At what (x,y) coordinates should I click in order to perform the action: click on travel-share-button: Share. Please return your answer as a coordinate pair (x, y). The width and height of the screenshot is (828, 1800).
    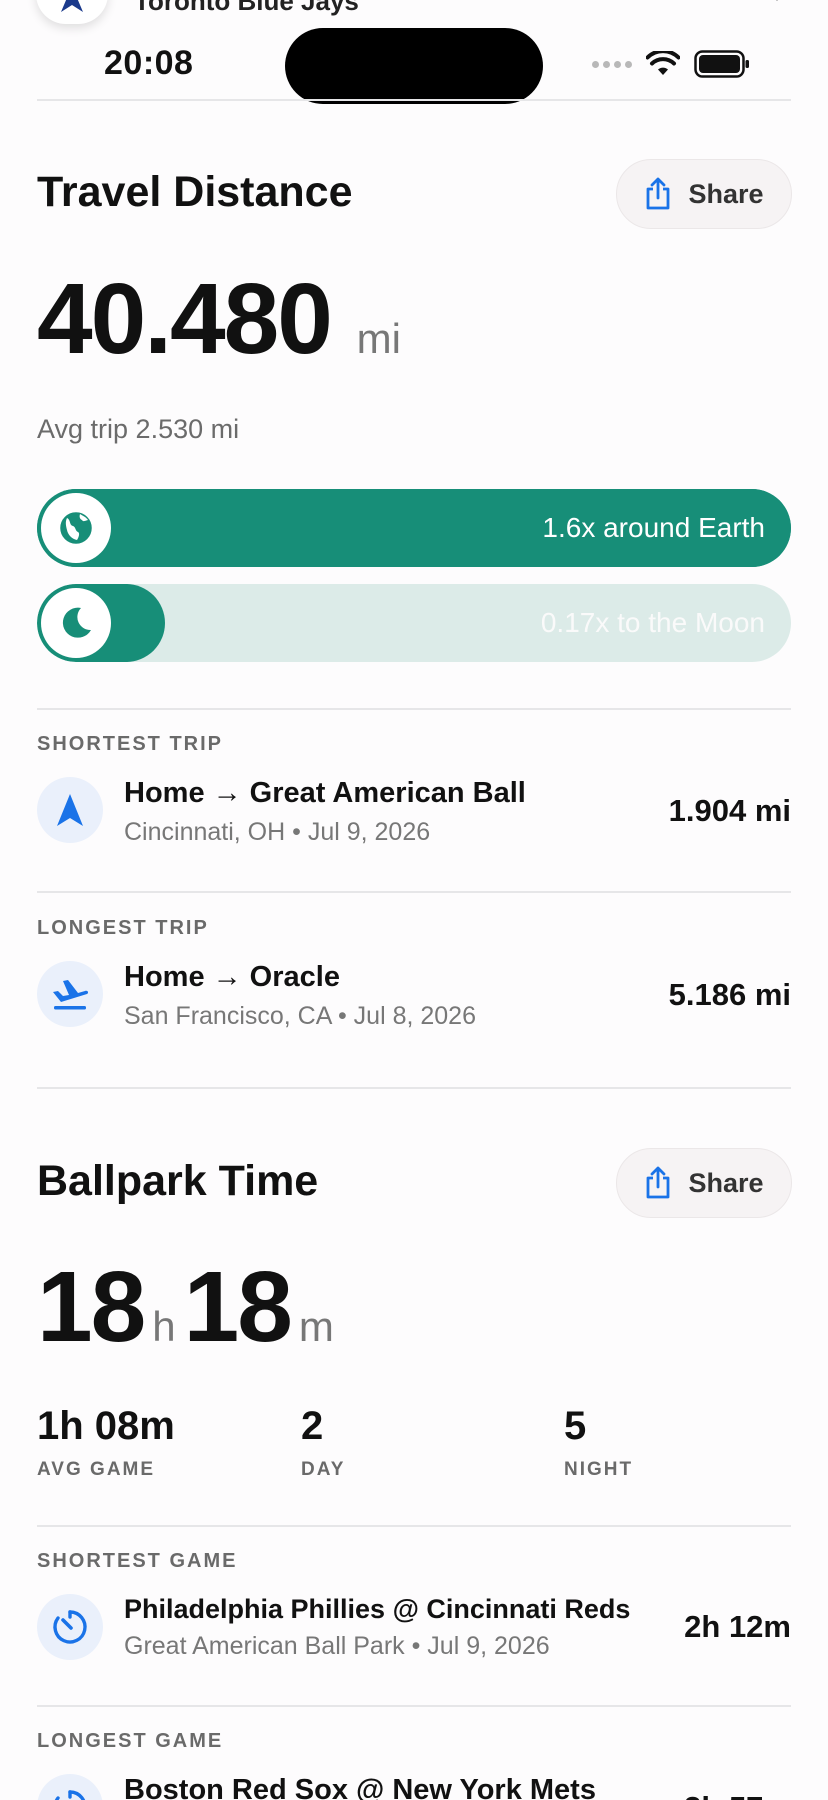
    Looking at the image, I should click on (704, 194).